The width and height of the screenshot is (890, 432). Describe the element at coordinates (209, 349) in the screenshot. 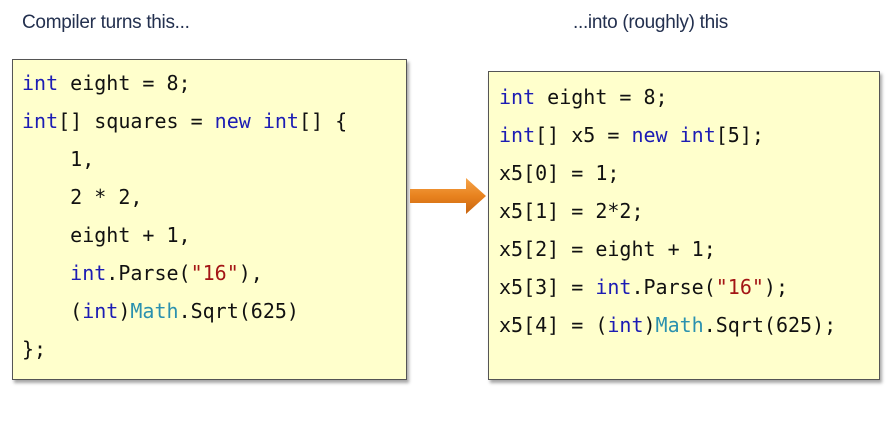

I see `code-line: };` at that location.